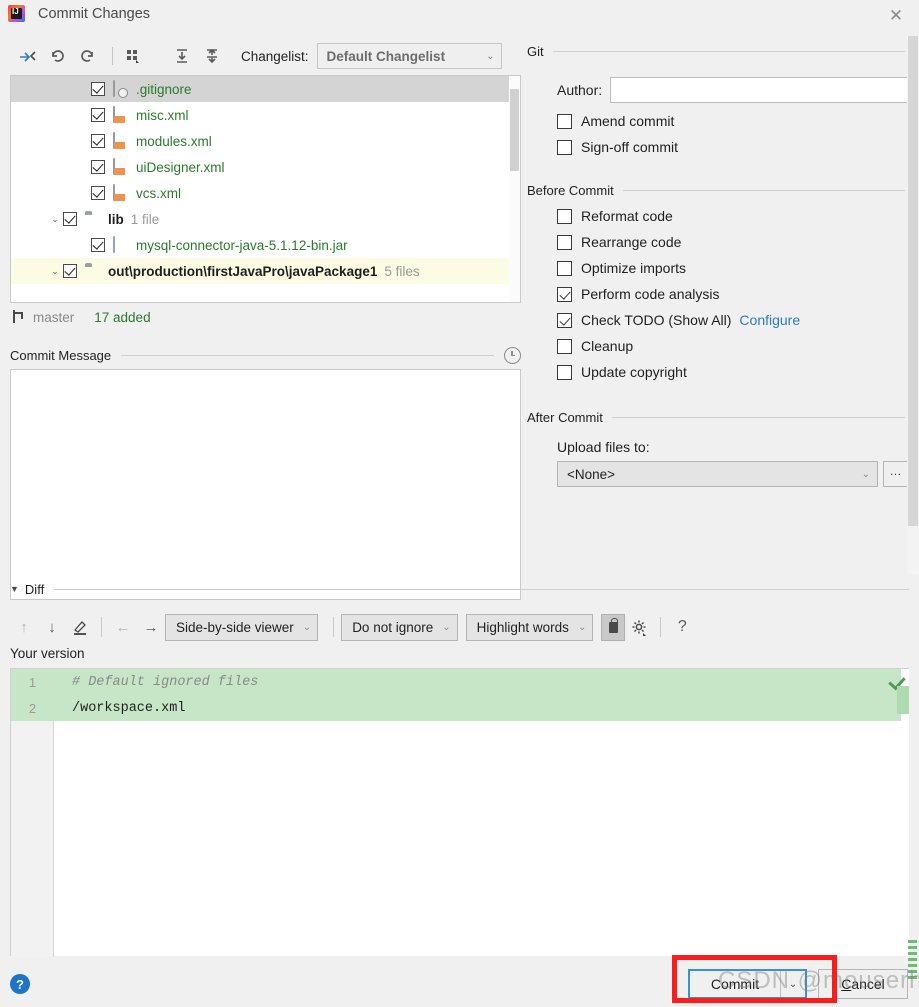  I want to click on check-todo-checkbox, so click(564, 320).